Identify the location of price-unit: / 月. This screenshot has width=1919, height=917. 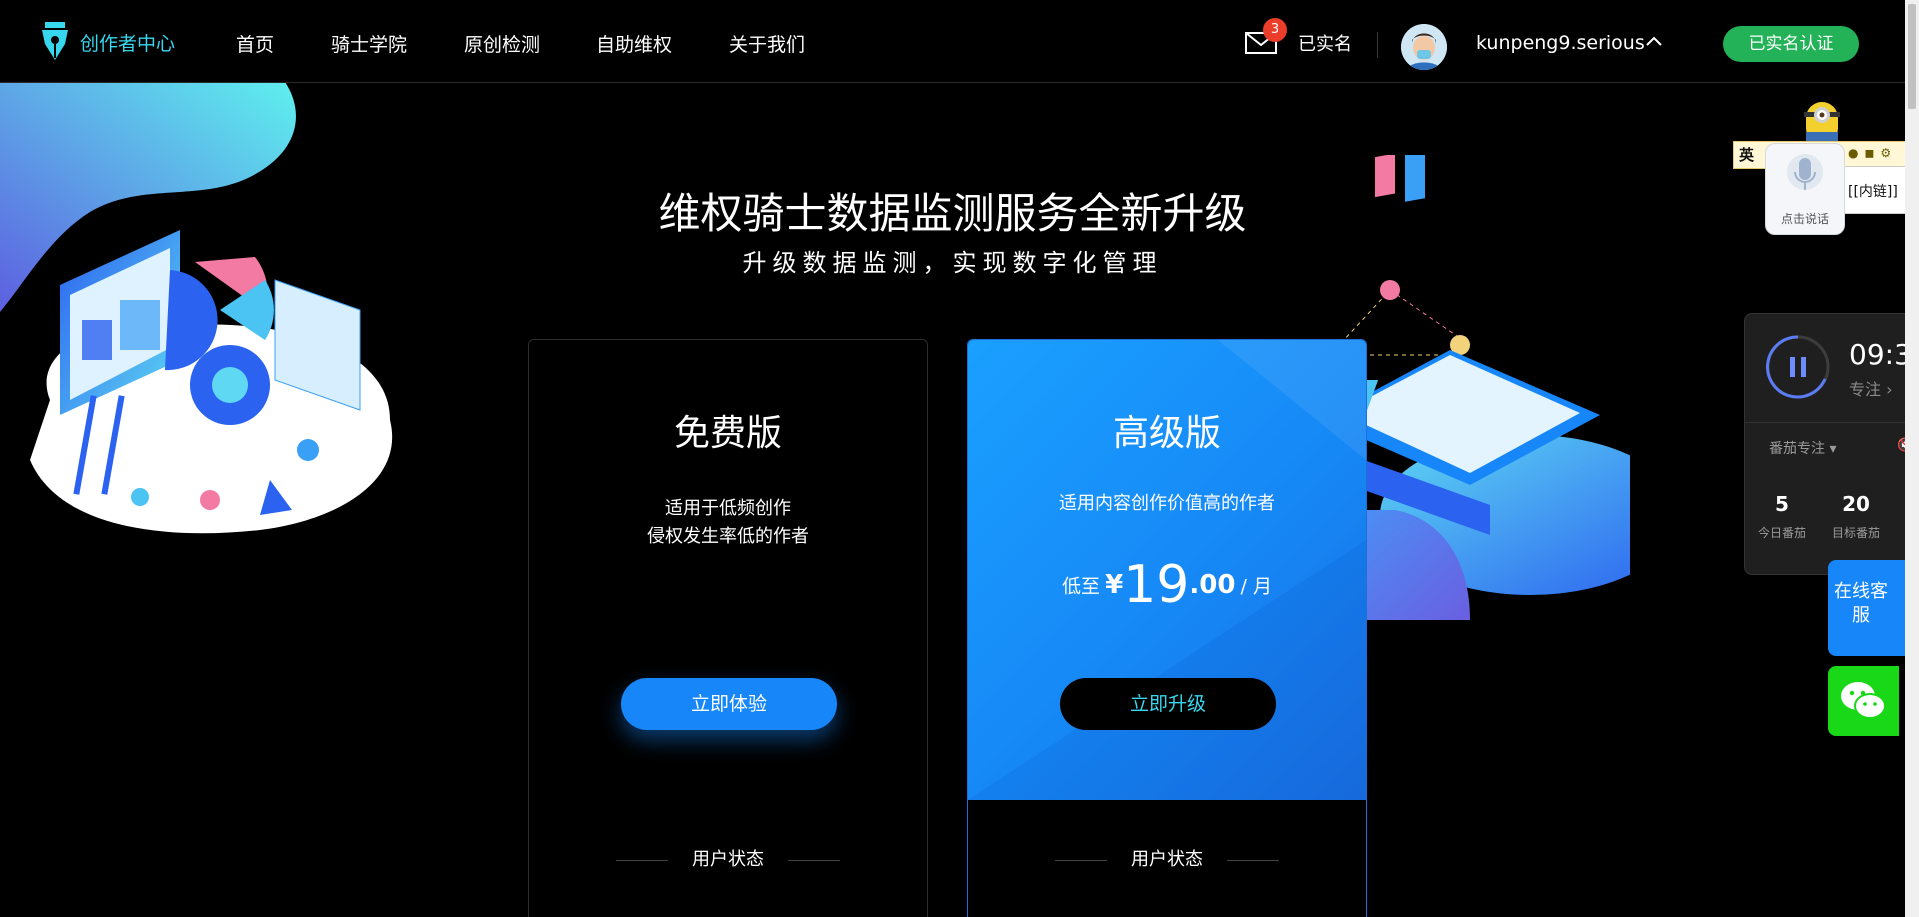
(1256, 586).